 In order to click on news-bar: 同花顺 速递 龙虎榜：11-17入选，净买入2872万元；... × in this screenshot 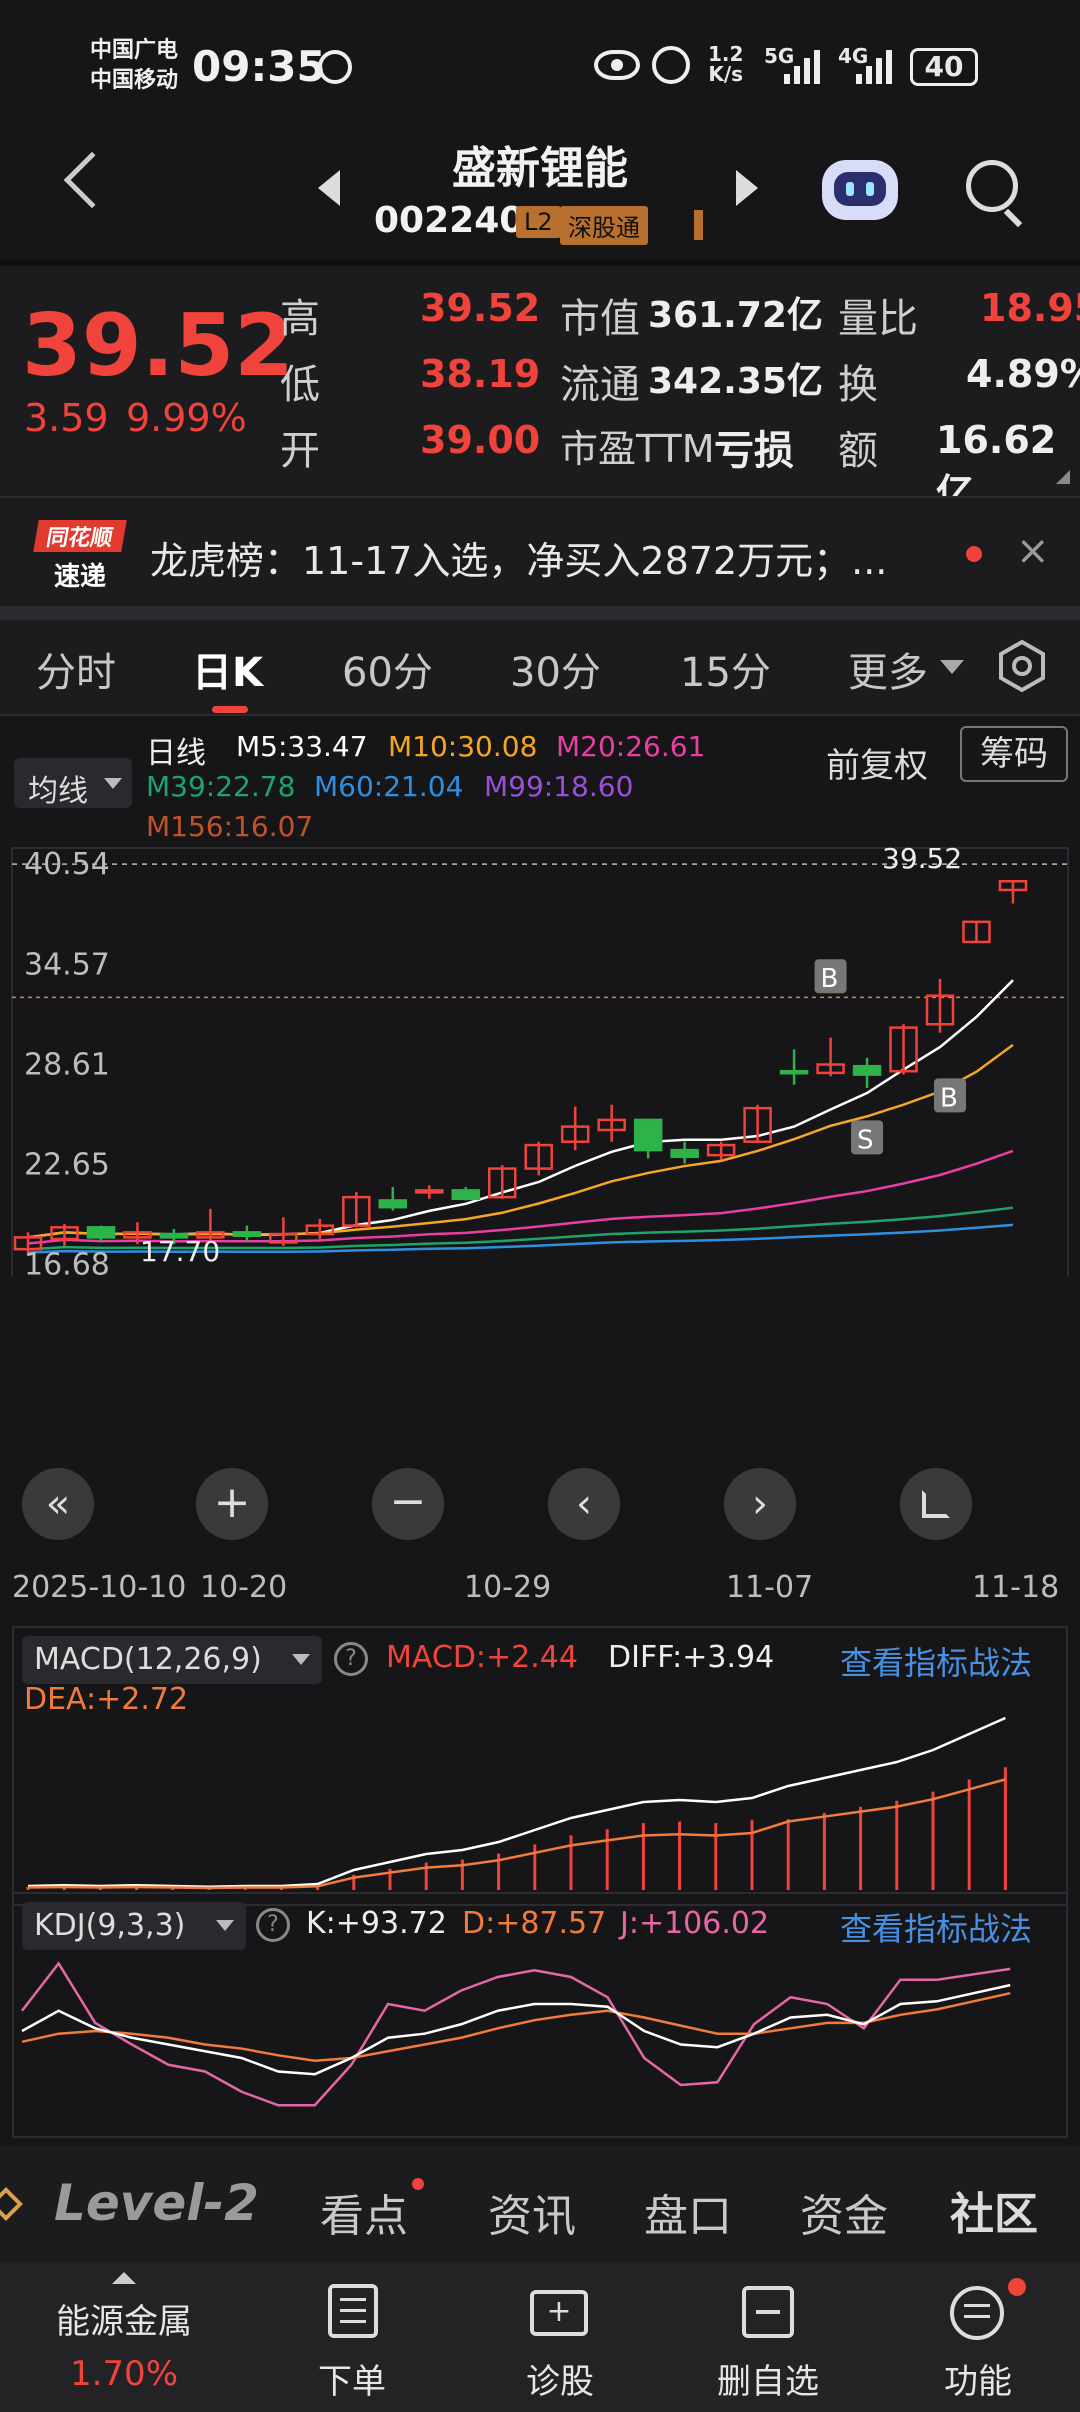, I will do `click(540, 551)`.